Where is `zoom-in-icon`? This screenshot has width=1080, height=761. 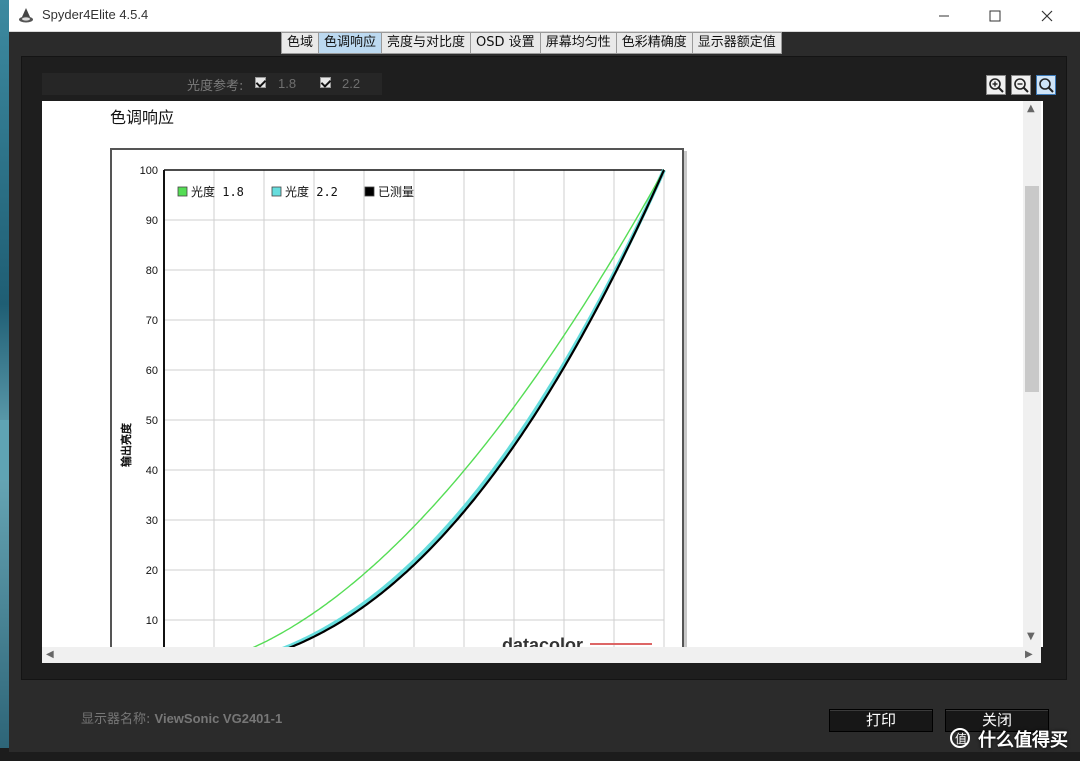 zoom-in-icon is located at coordinates (996, 85).